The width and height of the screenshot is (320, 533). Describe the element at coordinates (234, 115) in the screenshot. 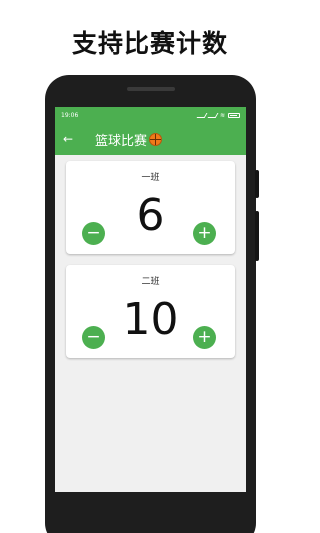

I see `battery-icon` at that location.